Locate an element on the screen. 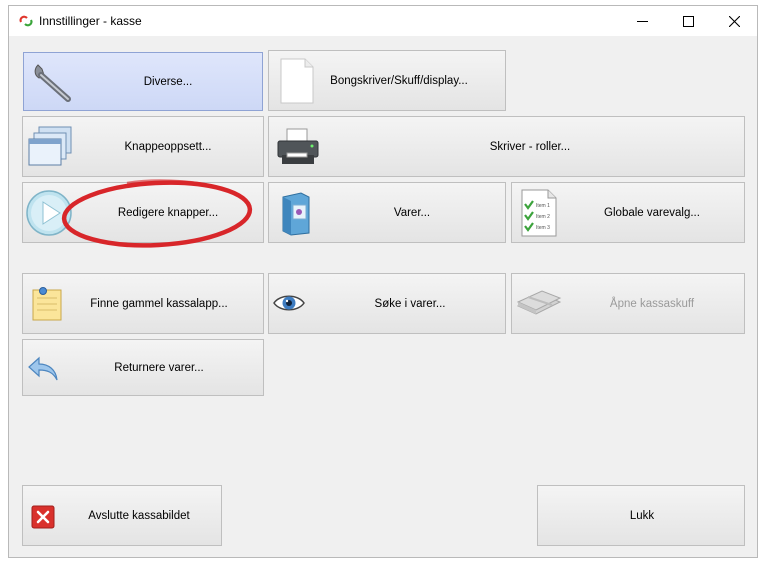  close-icon is located at coordinates (734, 21).